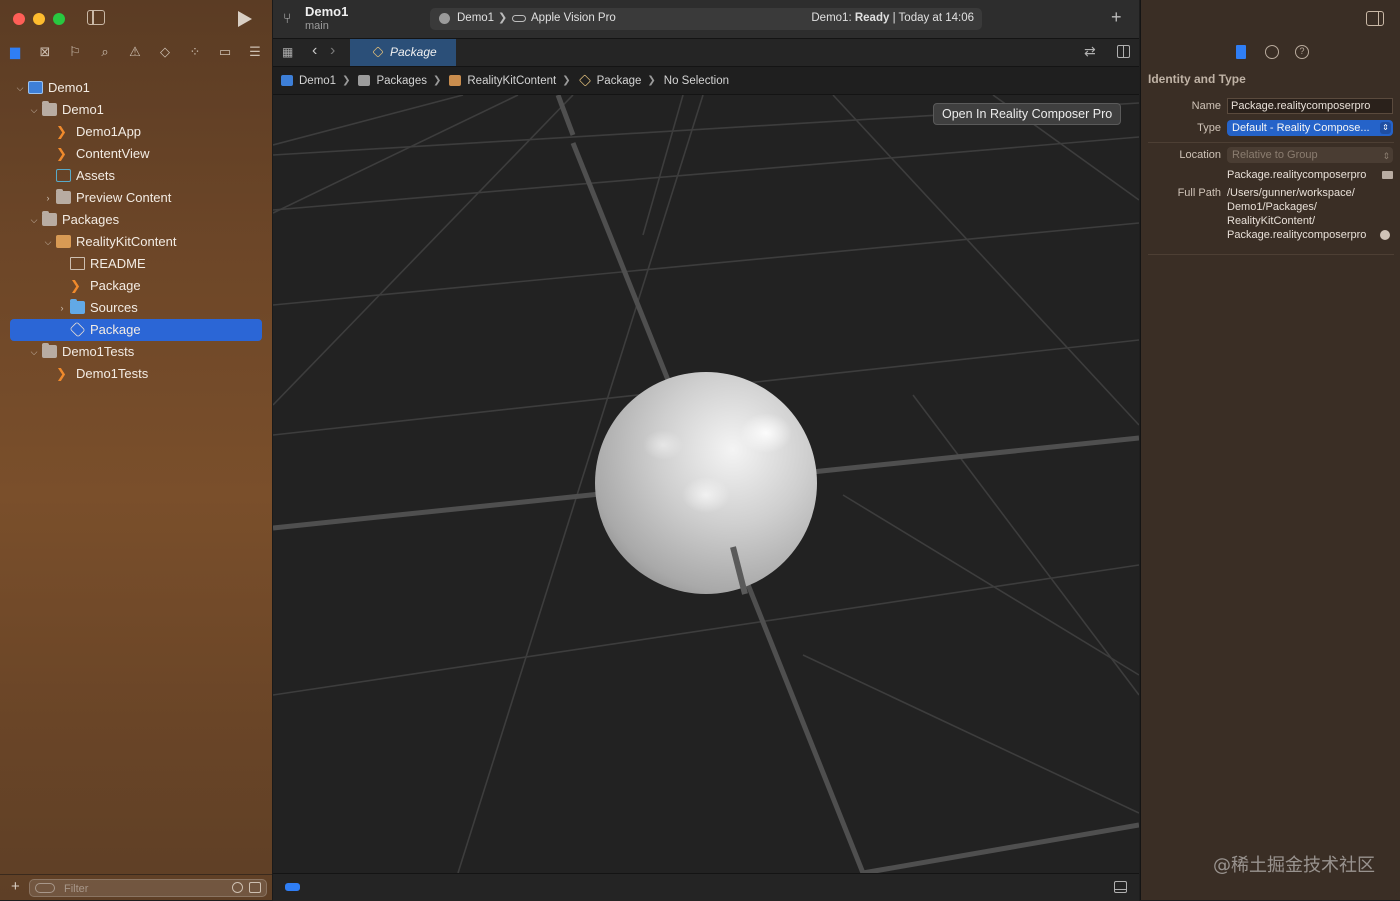 Image resolution: width=1400 pixels, height=901 pixels. Describe the element at coordinates (136, 308) in the screenshot. I see `tree-item: › Sources` at that location.